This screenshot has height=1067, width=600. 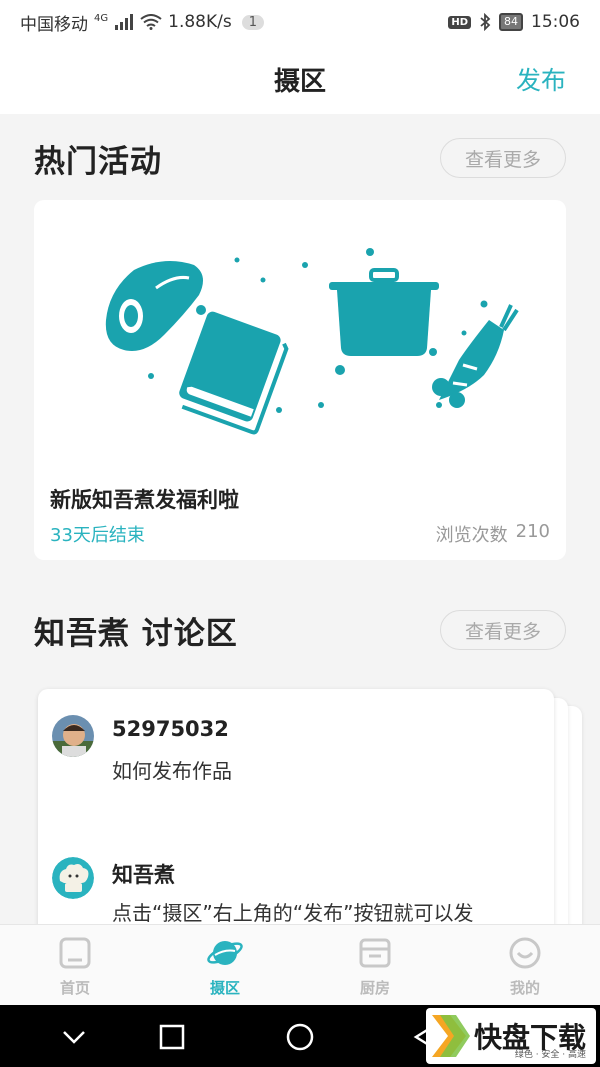 What do you see at coordinates (75, 953) in the screenshot?
I see `home-icon` at bounding box center [75, 953].